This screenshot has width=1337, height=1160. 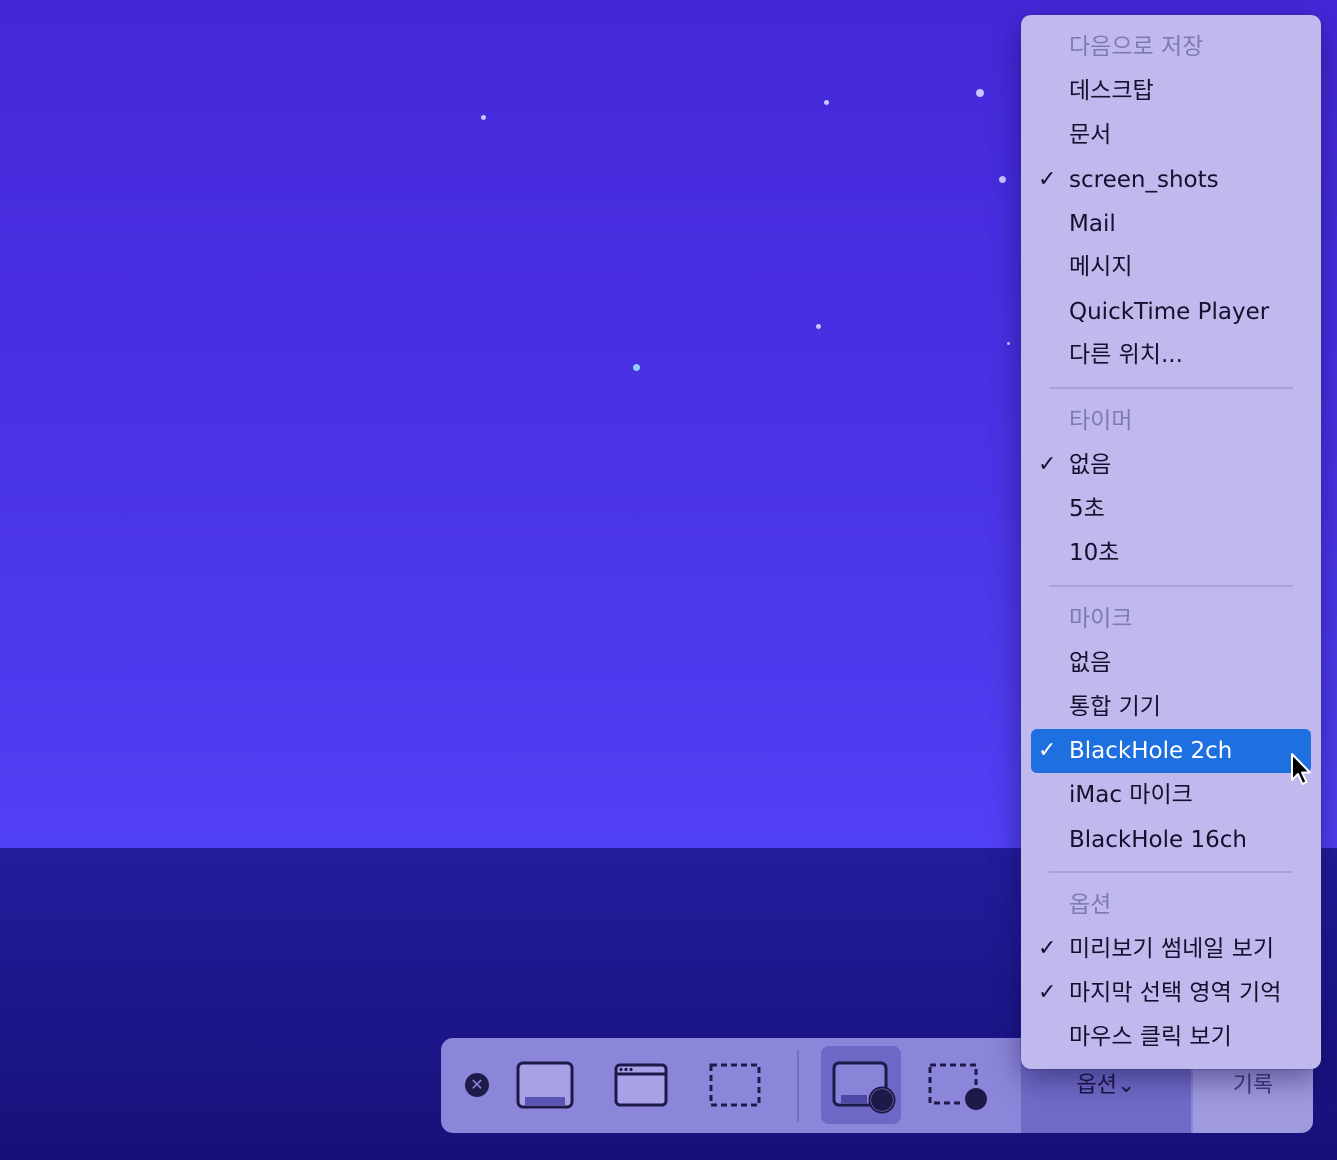 I want to click on capture-selected-window-button, so click(x=641, y=1085).